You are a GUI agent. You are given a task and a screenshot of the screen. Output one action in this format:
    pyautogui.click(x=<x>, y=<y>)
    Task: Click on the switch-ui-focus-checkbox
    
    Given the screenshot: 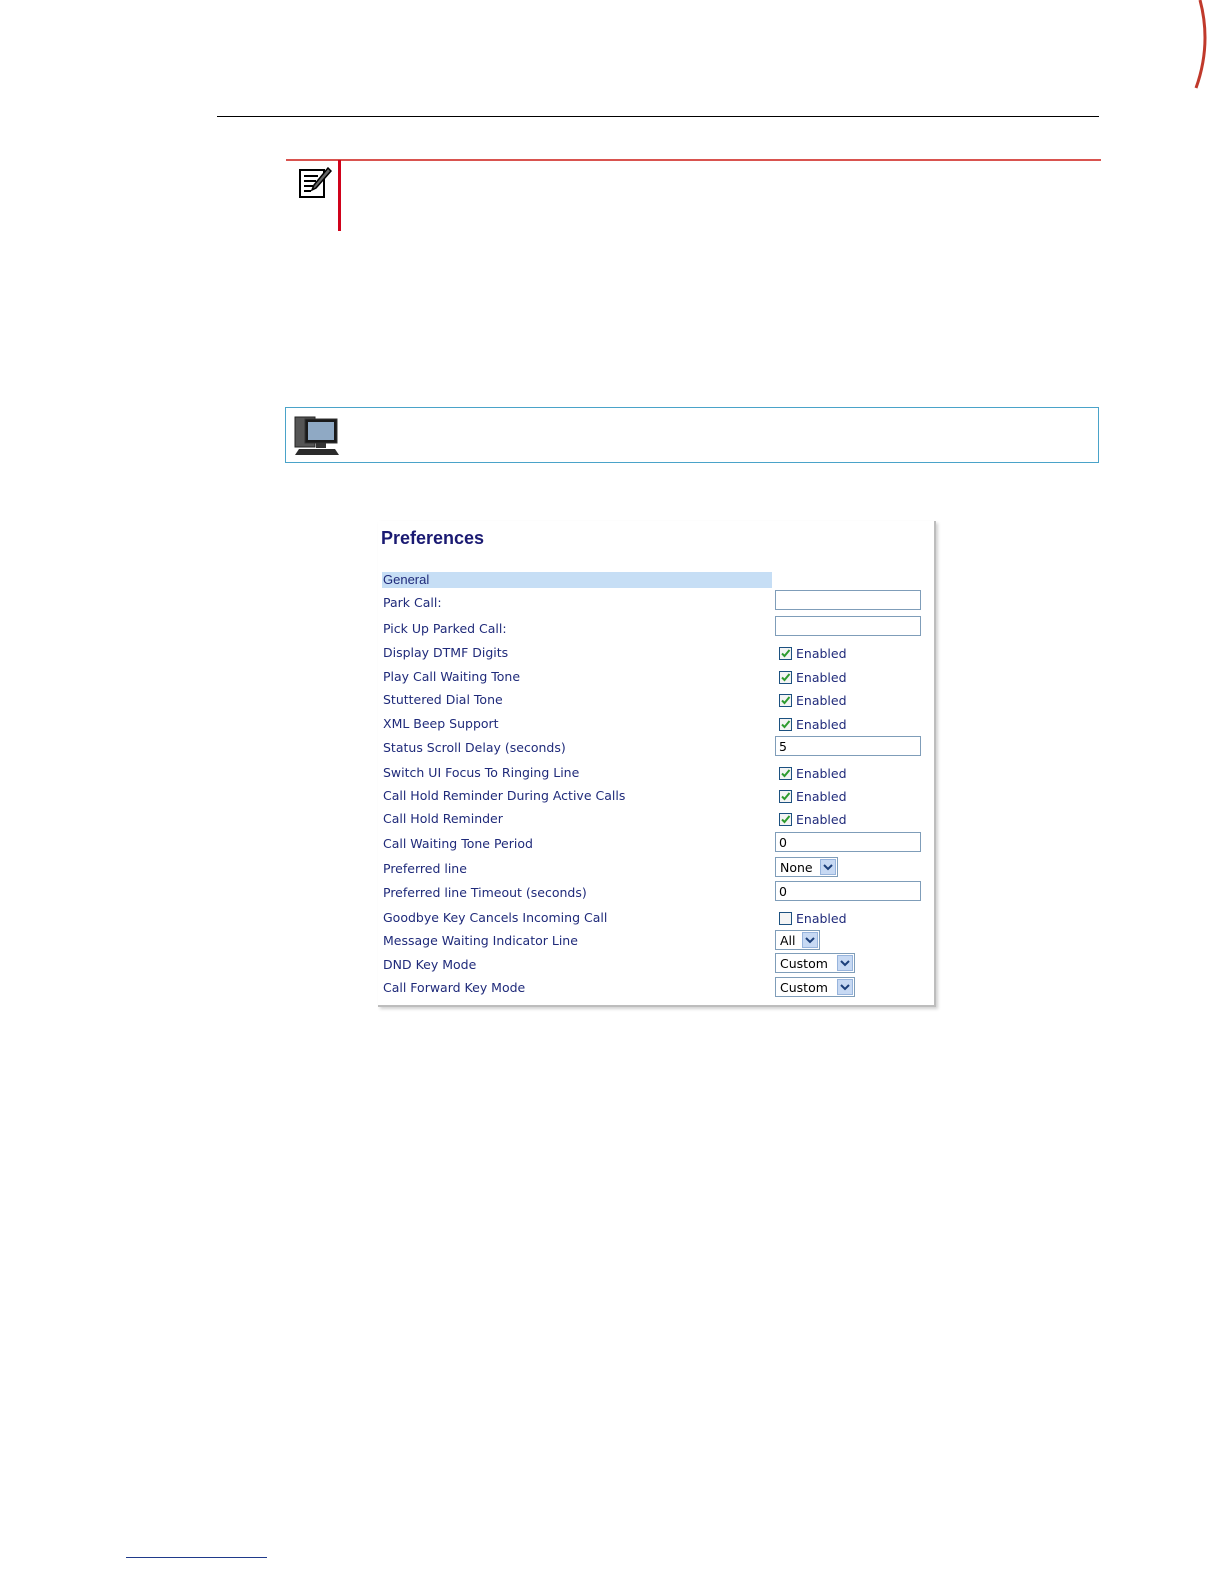 What is the action you would take?
    pyautogui.click(x=785, y=773)
    